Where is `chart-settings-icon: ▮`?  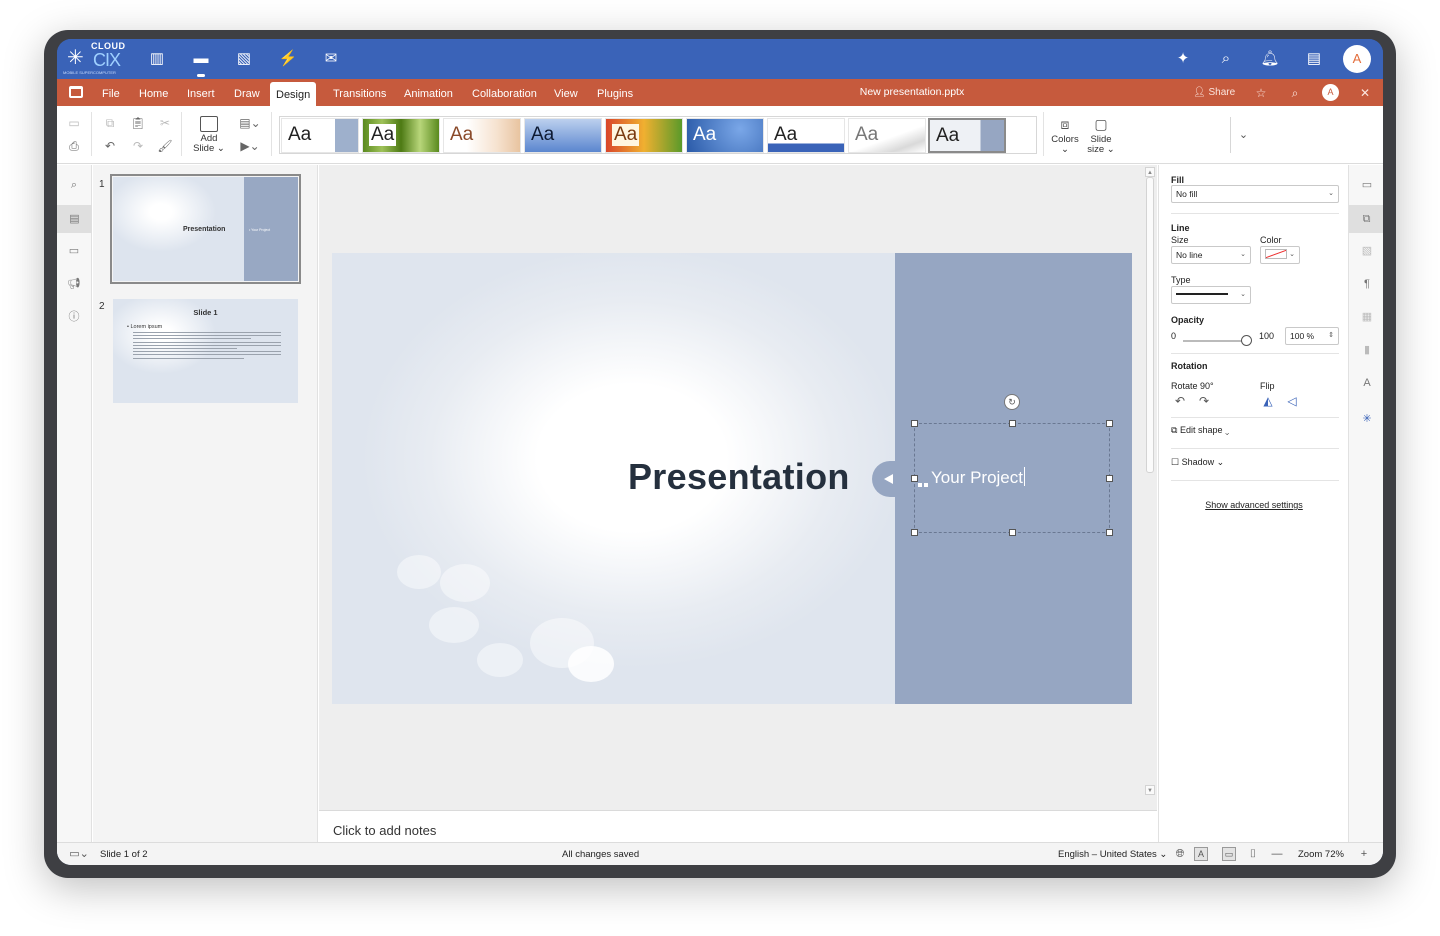
chart-settings-icon: ▮ is located at coordinates (1367, 350).